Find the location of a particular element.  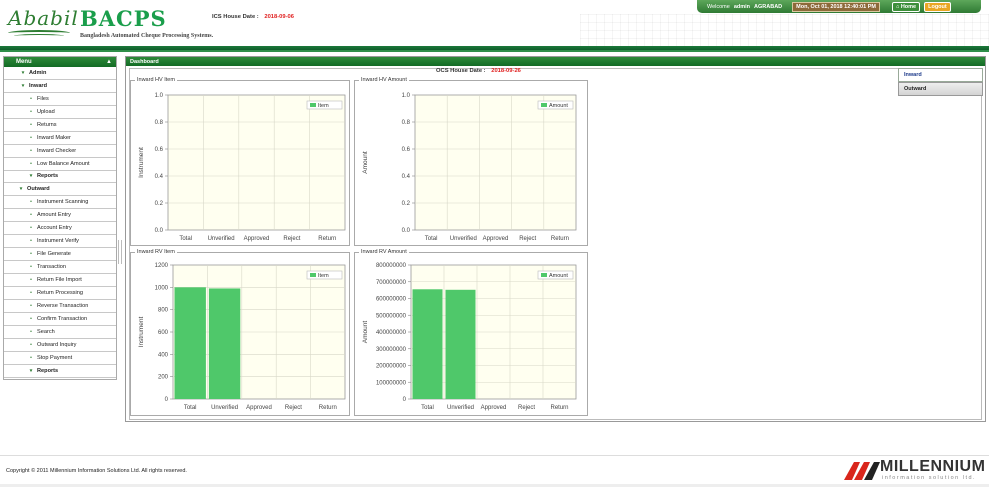

sidebar-item-returns: • Returns is located at coordinates (60, 125).